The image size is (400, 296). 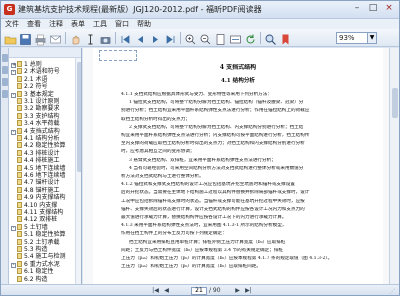 I want to click on document-scrollbar, so click(x=394, y=166).